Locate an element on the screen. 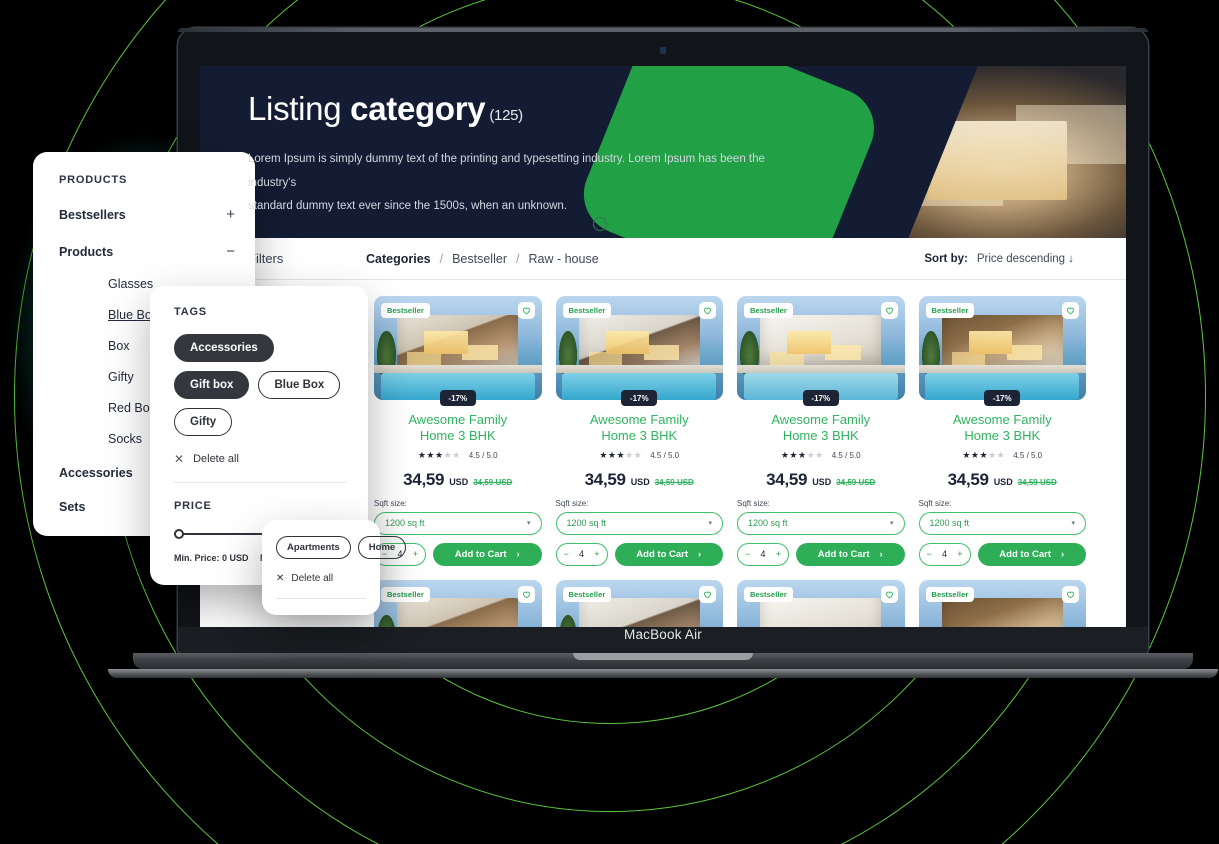 This screenshot has width=1219, height=844. stars-empty: ★★ is located at coordinates (997, 454).